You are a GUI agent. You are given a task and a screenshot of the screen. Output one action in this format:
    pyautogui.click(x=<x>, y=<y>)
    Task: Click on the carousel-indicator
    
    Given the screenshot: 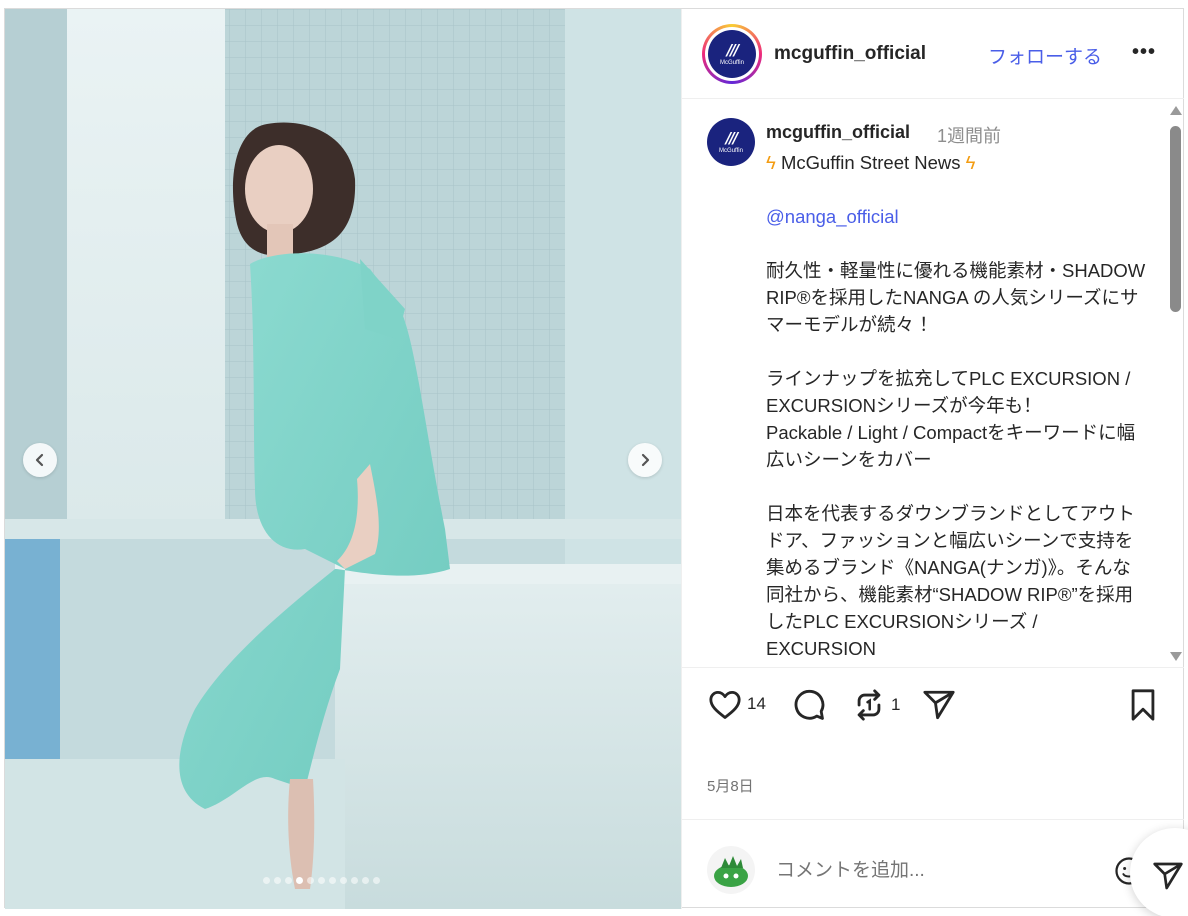 What is the action you would take?
    pyautogui.click(x=321, y=880)
    